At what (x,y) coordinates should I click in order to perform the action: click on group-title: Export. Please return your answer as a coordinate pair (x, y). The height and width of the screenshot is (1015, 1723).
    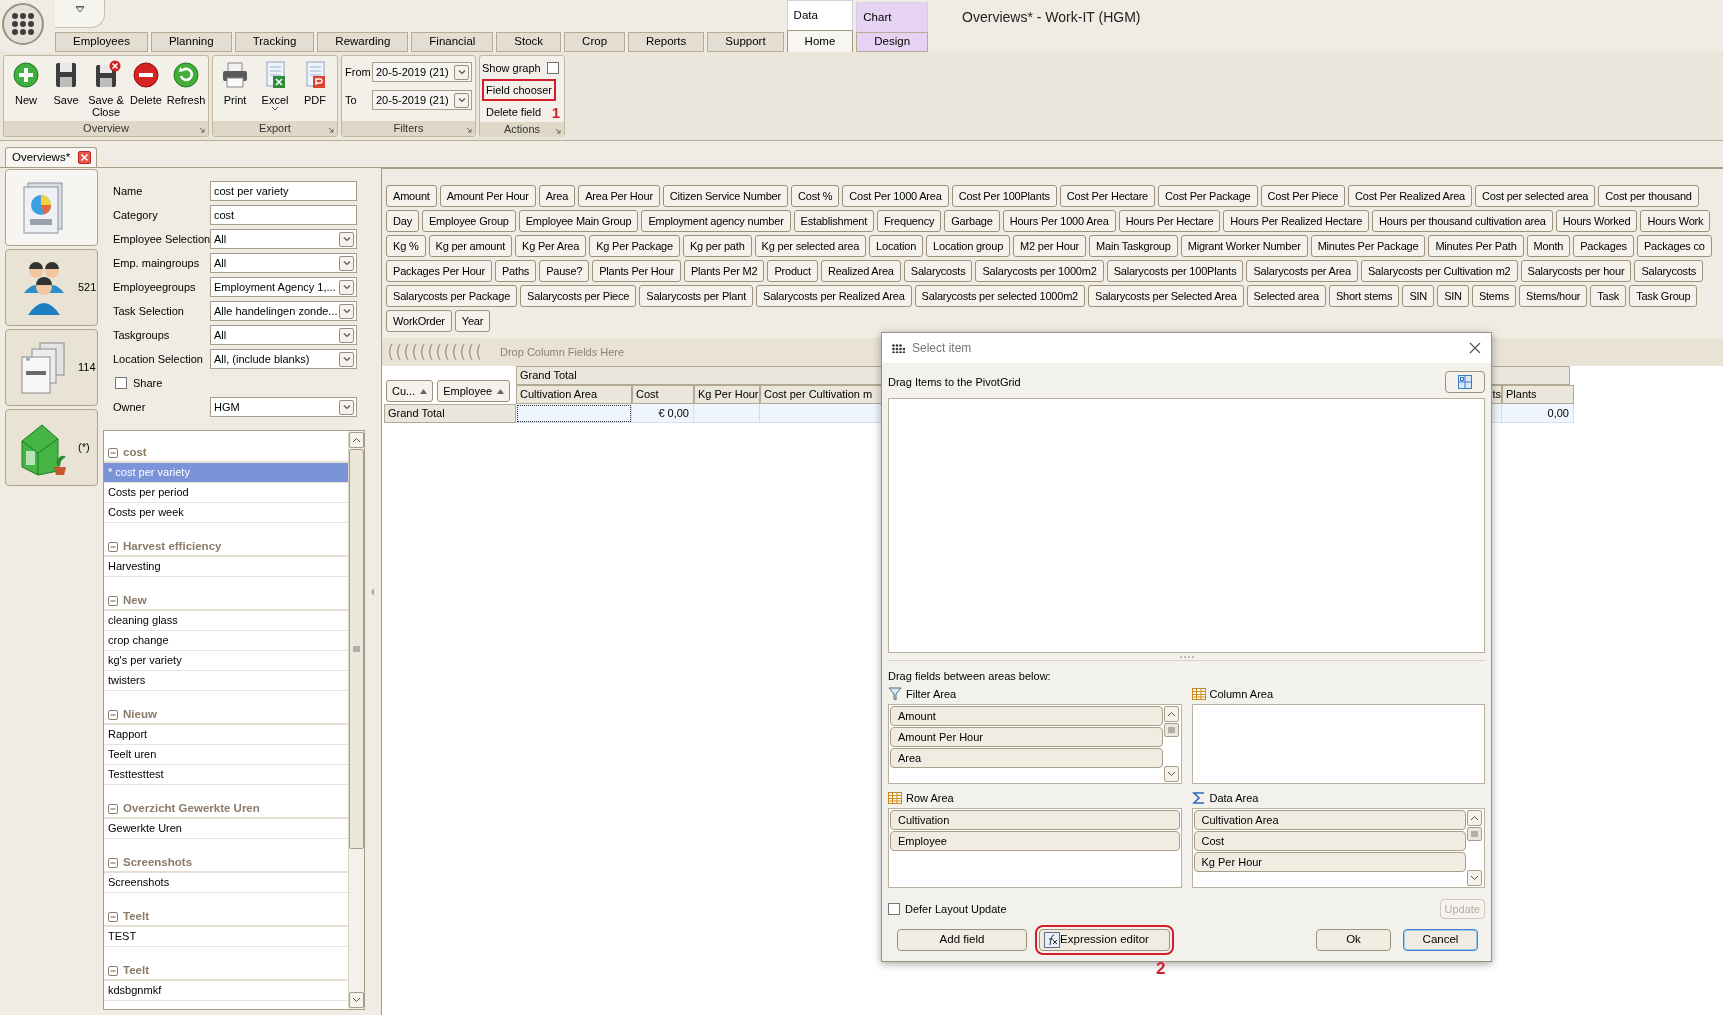
    Looking at the image, I should click on (275, 129).